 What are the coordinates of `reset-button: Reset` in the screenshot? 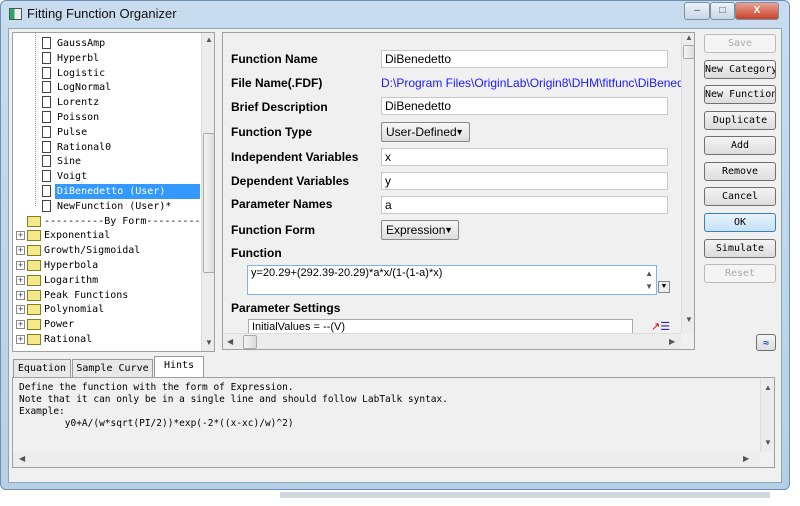 It's located at (740, 273).